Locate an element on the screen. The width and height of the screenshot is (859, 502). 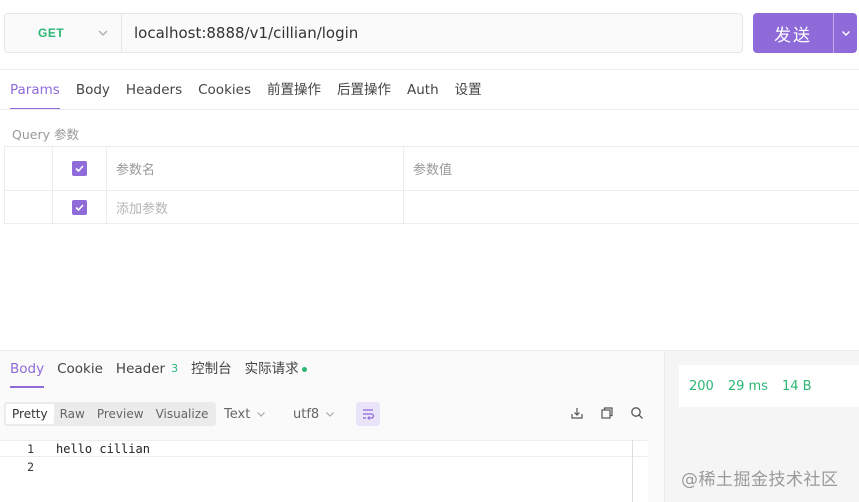
method-select: GET is located at coordinates (63, 33).